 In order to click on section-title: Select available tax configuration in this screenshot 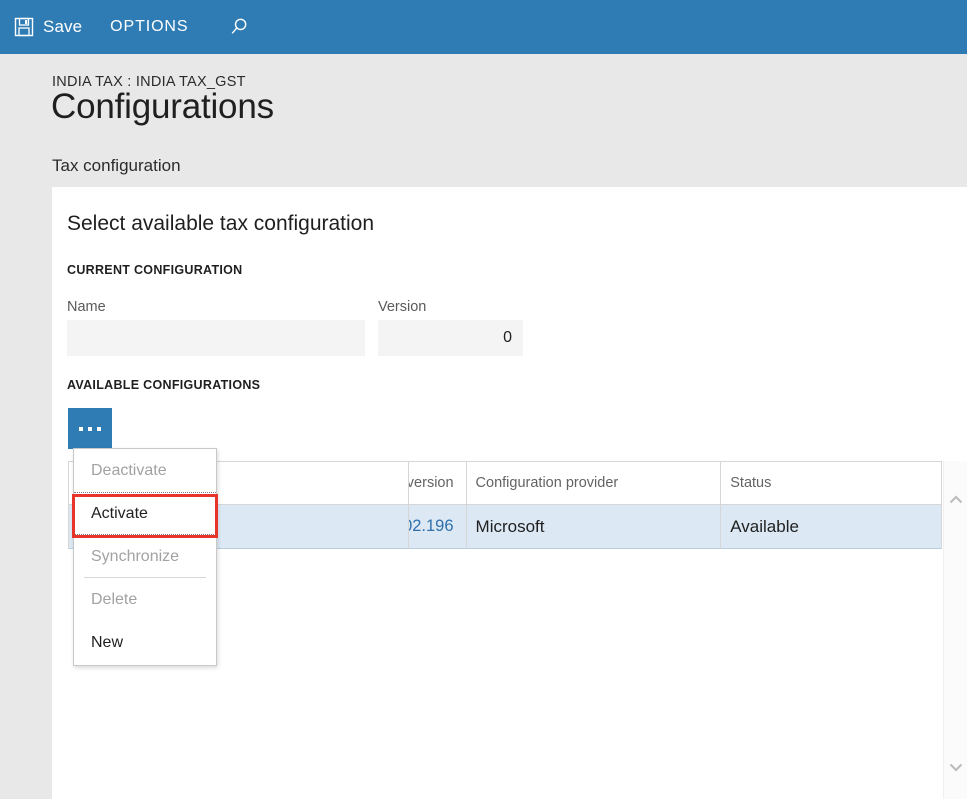, I will do `click(221, 223)`.